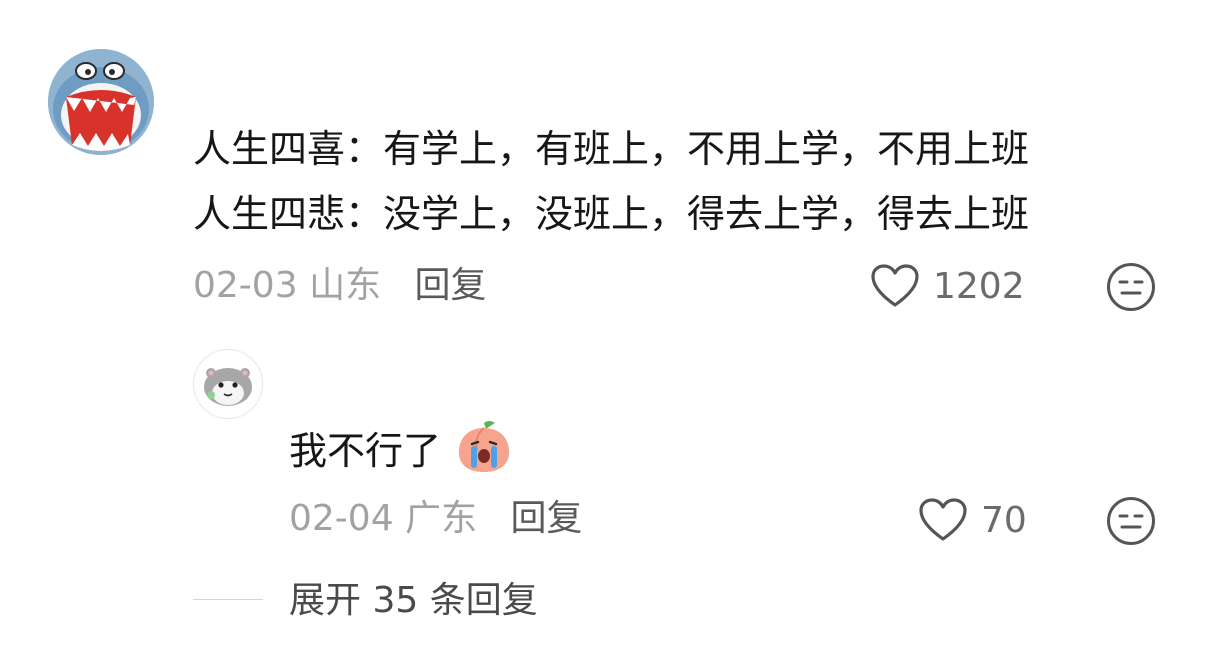 The width and height of the screenshot is (1206, 648). Describe the element at coordinates (441, 518) in the screenshot. I see `reply-location: 广东` at that location.